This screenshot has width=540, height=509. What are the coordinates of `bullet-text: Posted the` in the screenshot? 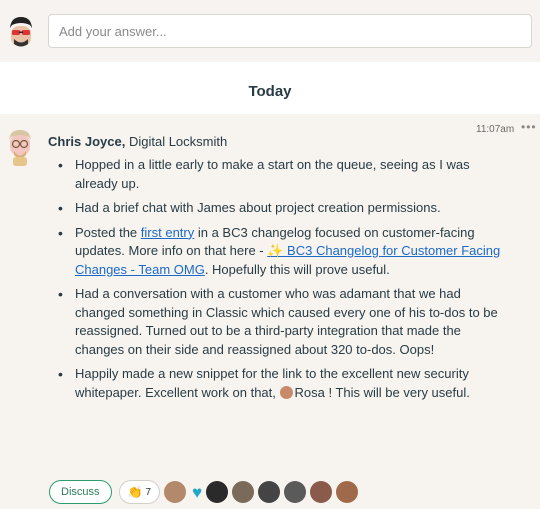 It's located at (108, 232).